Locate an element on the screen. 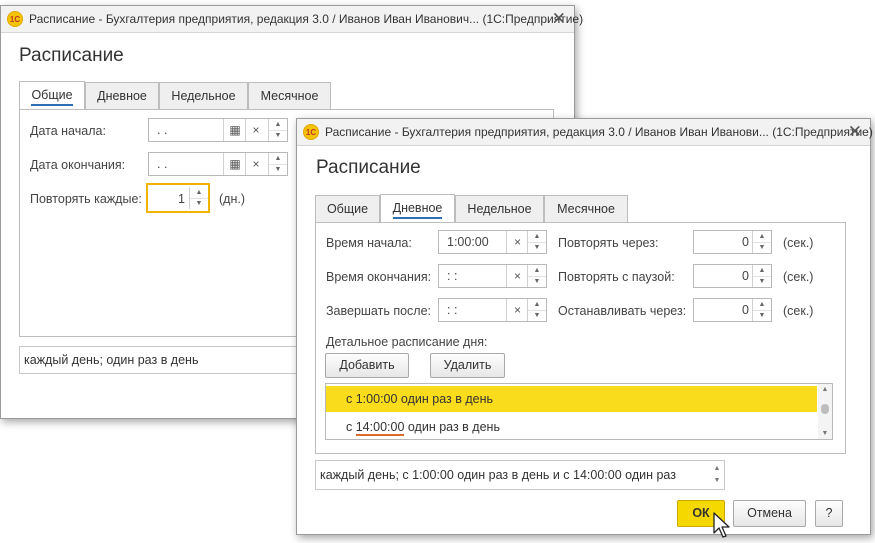  end-date-label: Дата окончания: is located at coordinates (78, 165).